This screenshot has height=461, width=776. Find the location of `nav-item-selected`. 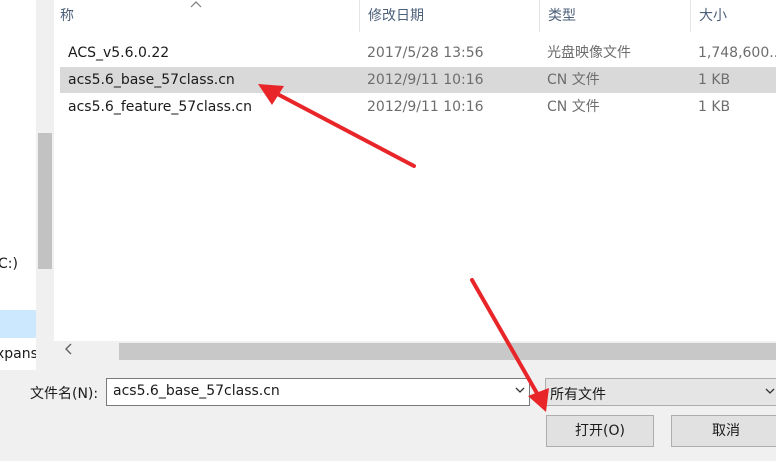

nav-item-selected is located at coordinates (18, 324).